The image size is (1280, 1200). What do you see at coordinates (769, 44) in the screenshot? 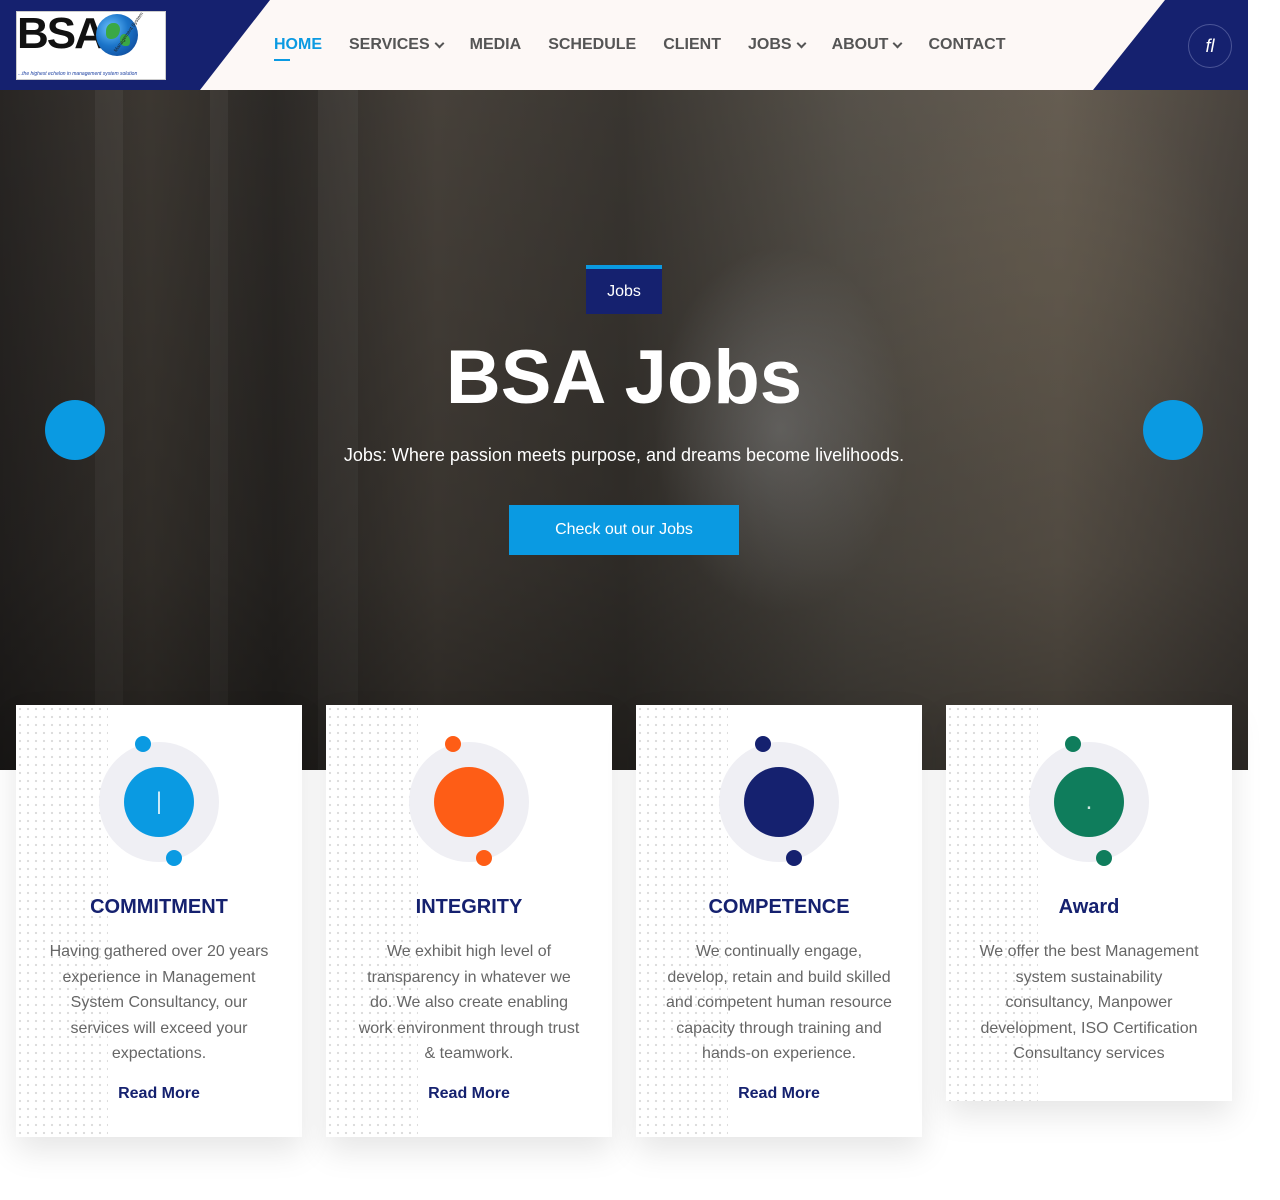
I see `nav-label: JOBS` at bounding box center [769, 44].